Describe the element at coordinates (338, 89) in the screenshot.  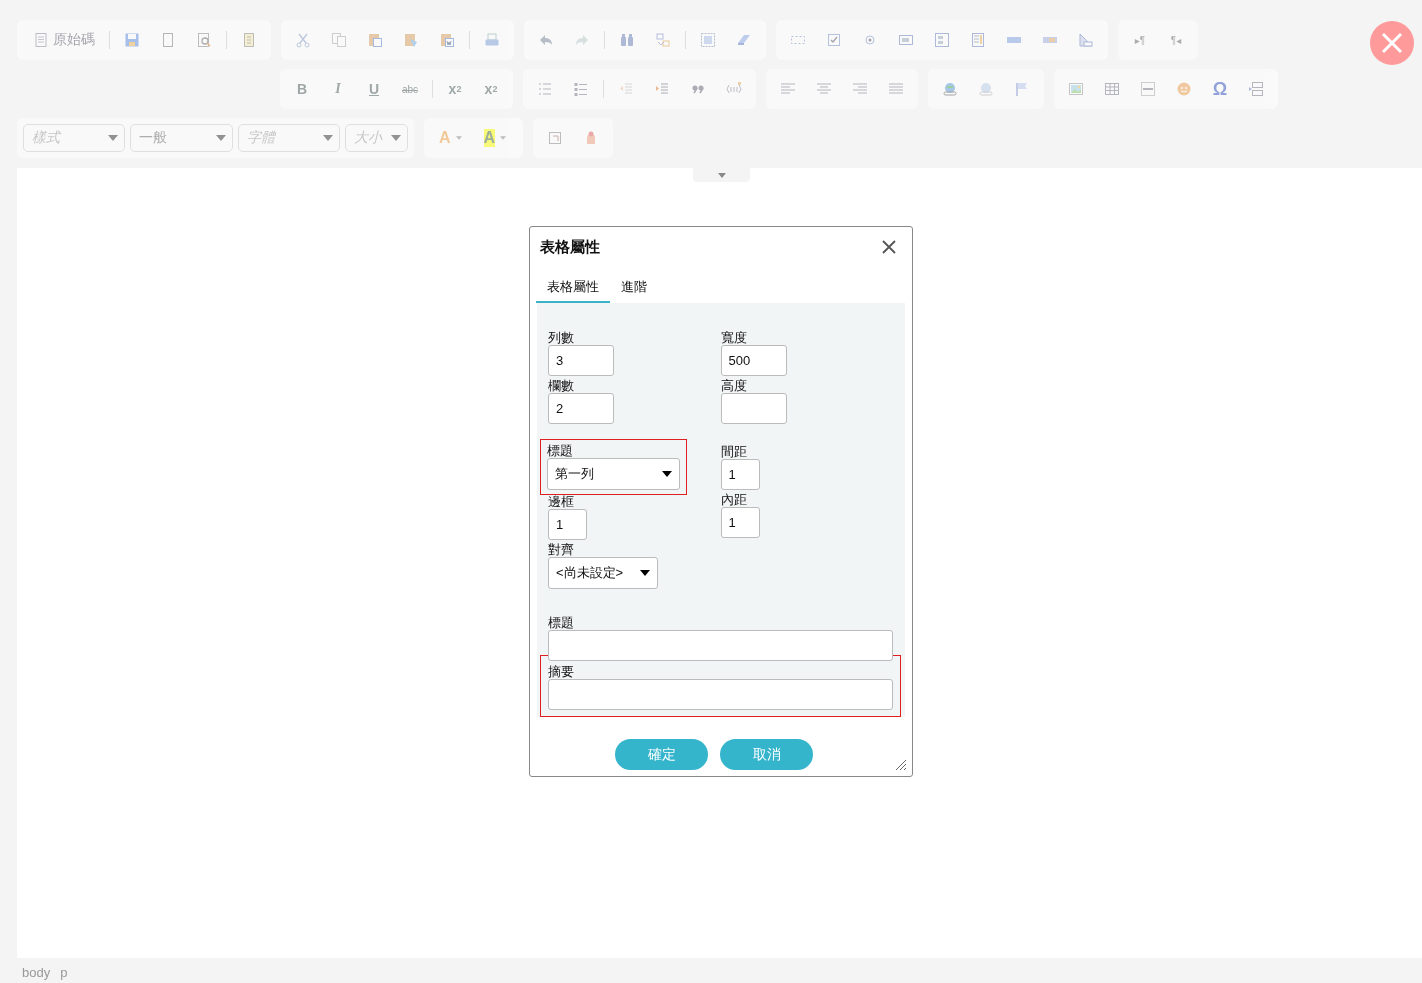
I see `italic-button: I` at that location.